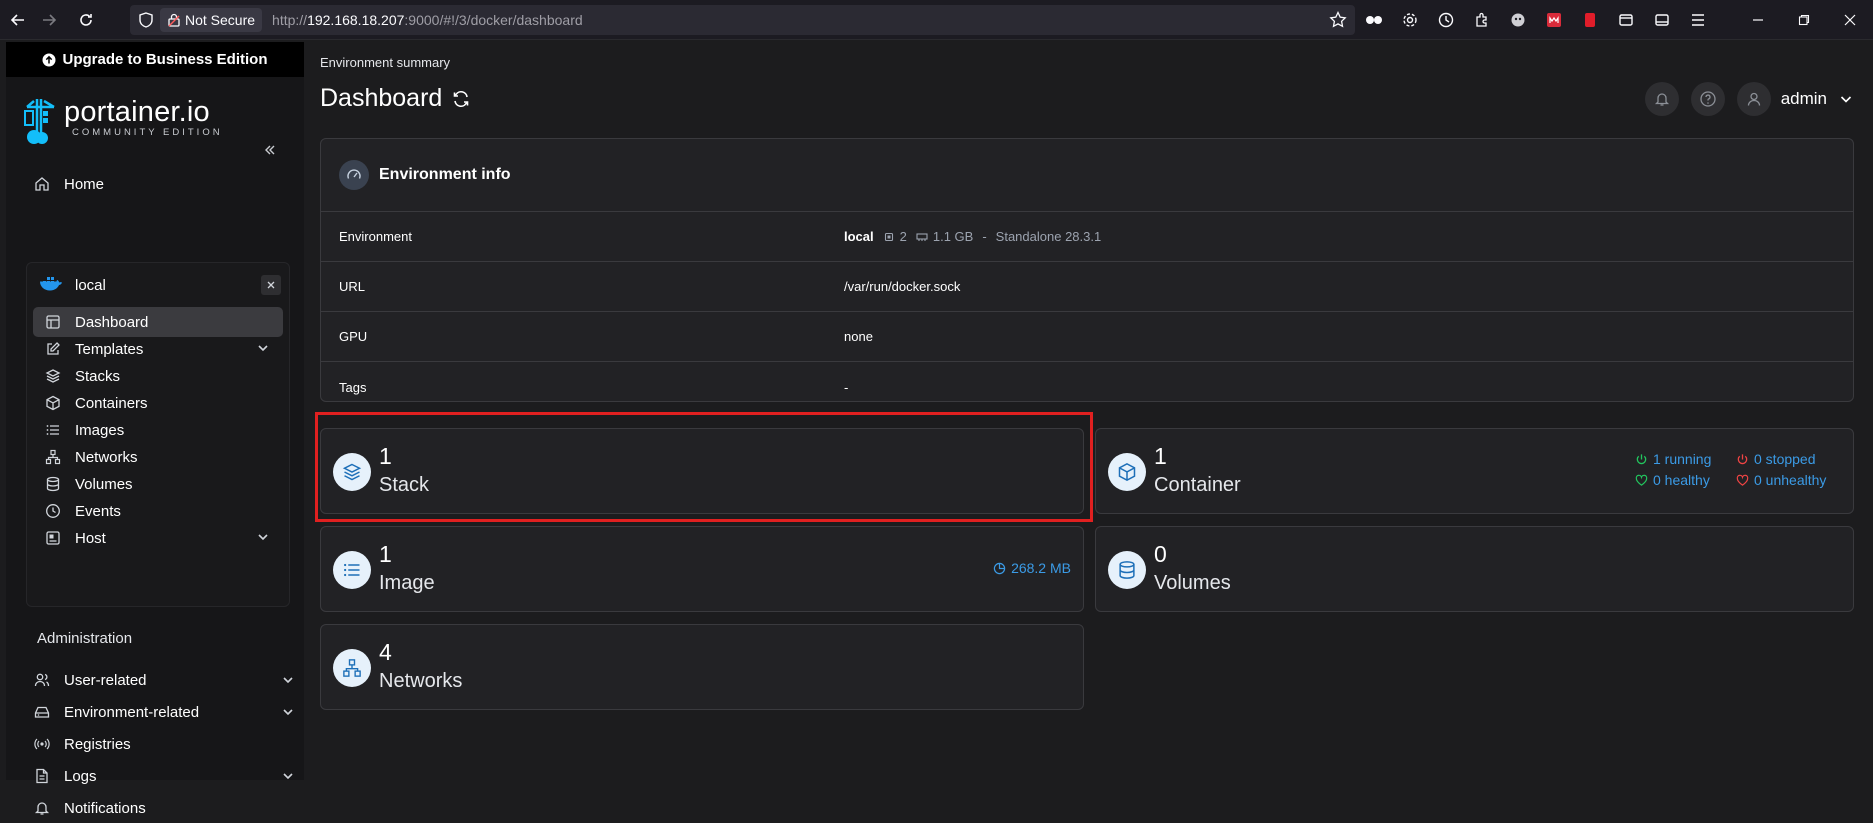  What do you see at coordinates (112, 322) in the screenshot?
I see `sidebar-item-label: Dashboard` at bounding box center [112, 322].